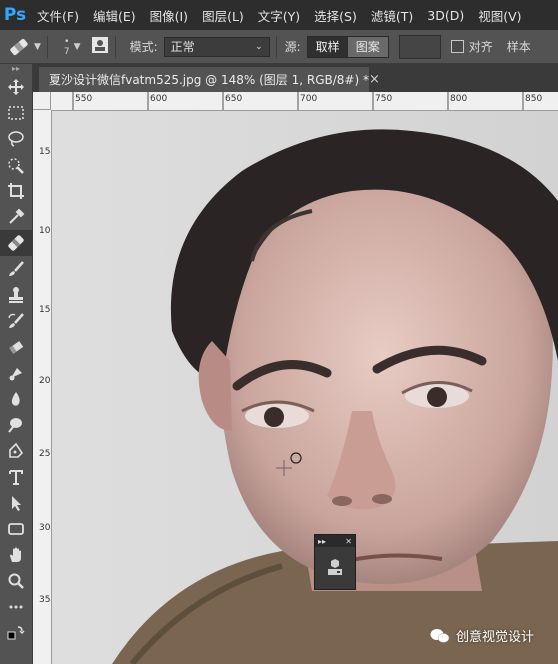 This screenshot has height=664, width=558. I want to click on expand-icon: ▸▸, so click(322, 541).